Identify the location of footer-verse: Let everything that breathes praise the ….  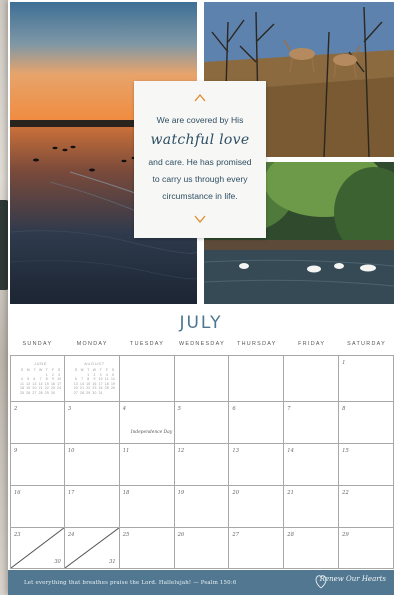
(130, 583).